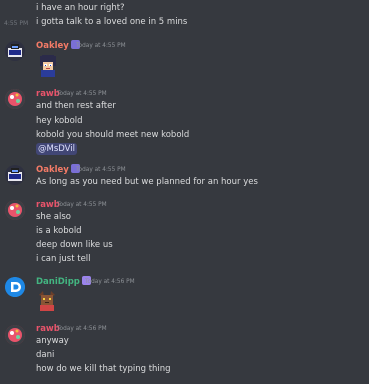 The image size is (369, 384). I want to click on inline-timestamp: 4:55 PM, so click(16, 23).